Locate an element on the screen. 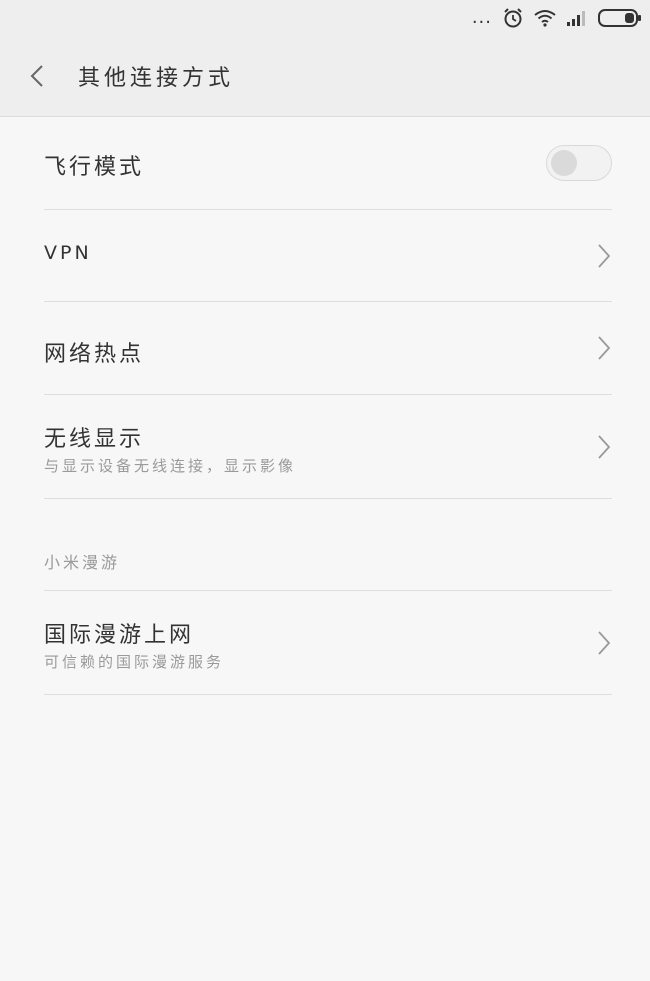 Image resolution: width=650 pixels, height=981 pixels. wifi-icon is located at coordinates (545, 18).